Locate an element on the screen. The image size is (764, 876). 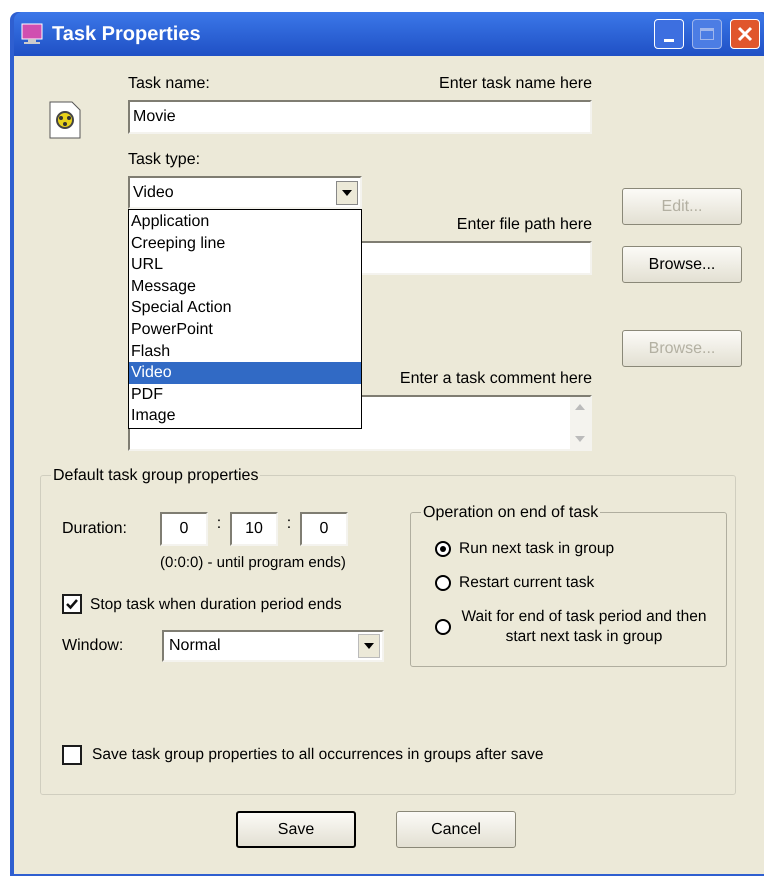
hint-text: Enter task name here is located at coordinates (515, 84).